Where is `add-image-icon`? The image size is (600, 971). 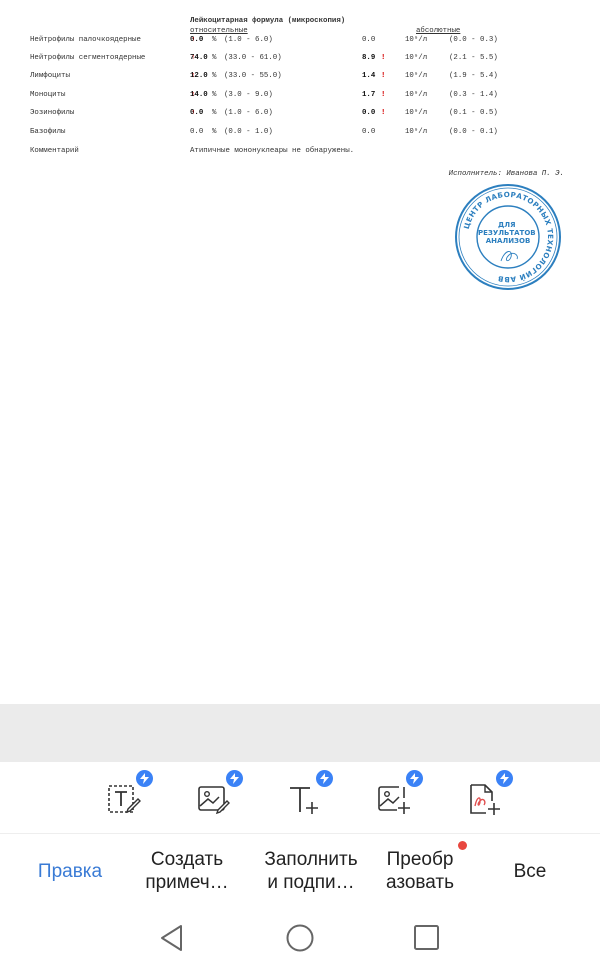 add-image-icon is located at coordinates (394, 800).